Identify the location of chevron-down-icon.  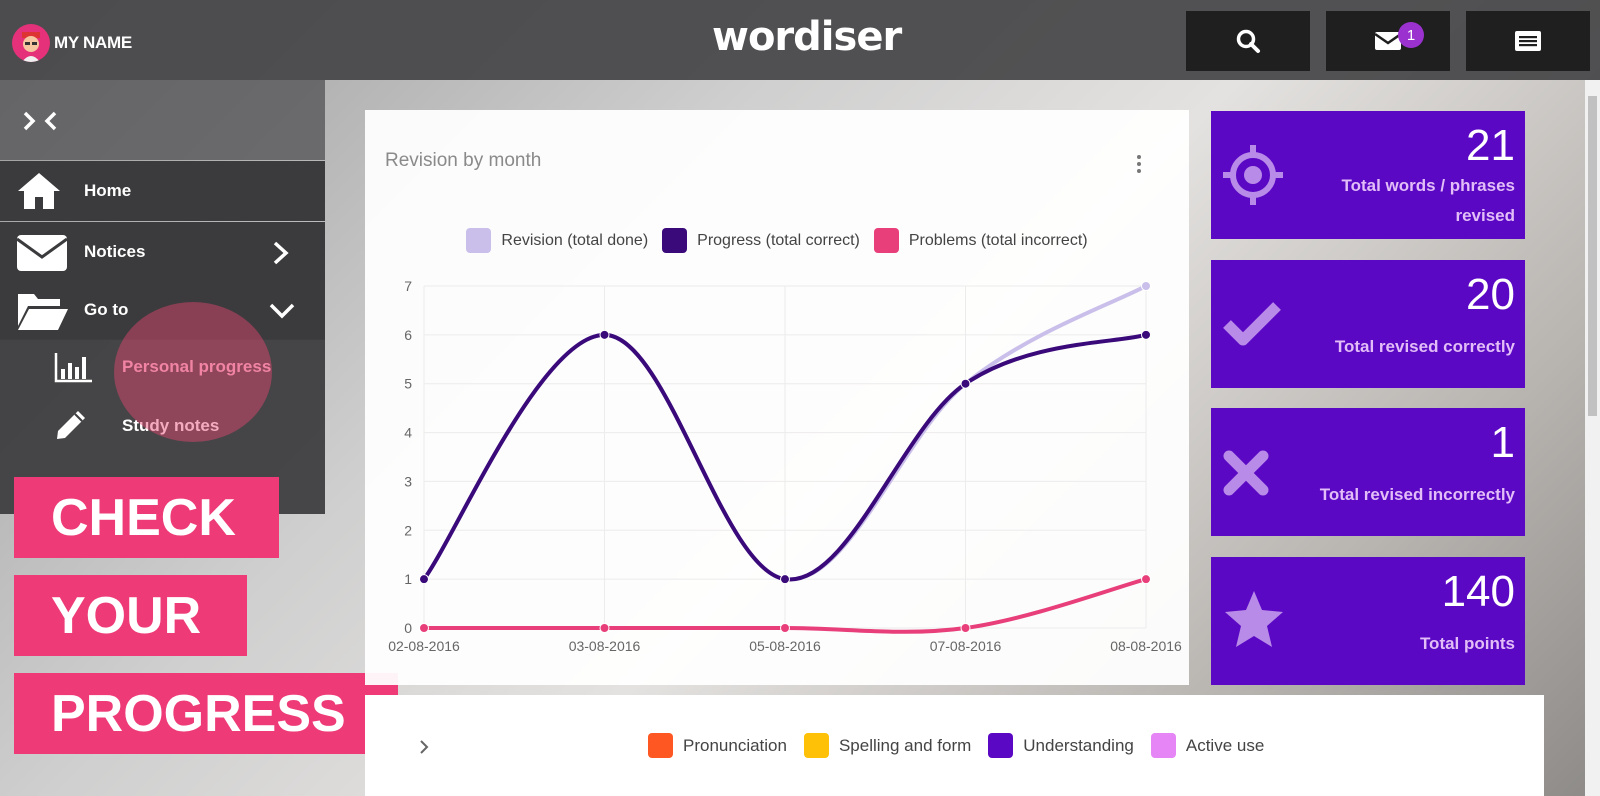
(282, 311).